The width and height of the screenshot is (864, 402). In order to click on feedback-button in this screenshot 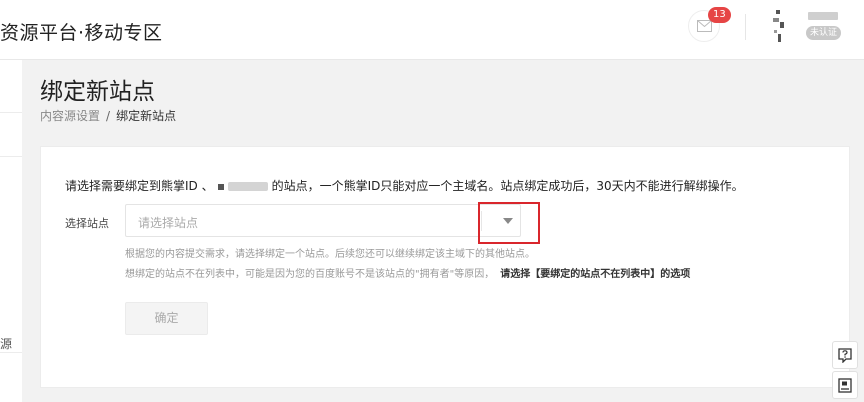, I will do `click(845, 385)`.